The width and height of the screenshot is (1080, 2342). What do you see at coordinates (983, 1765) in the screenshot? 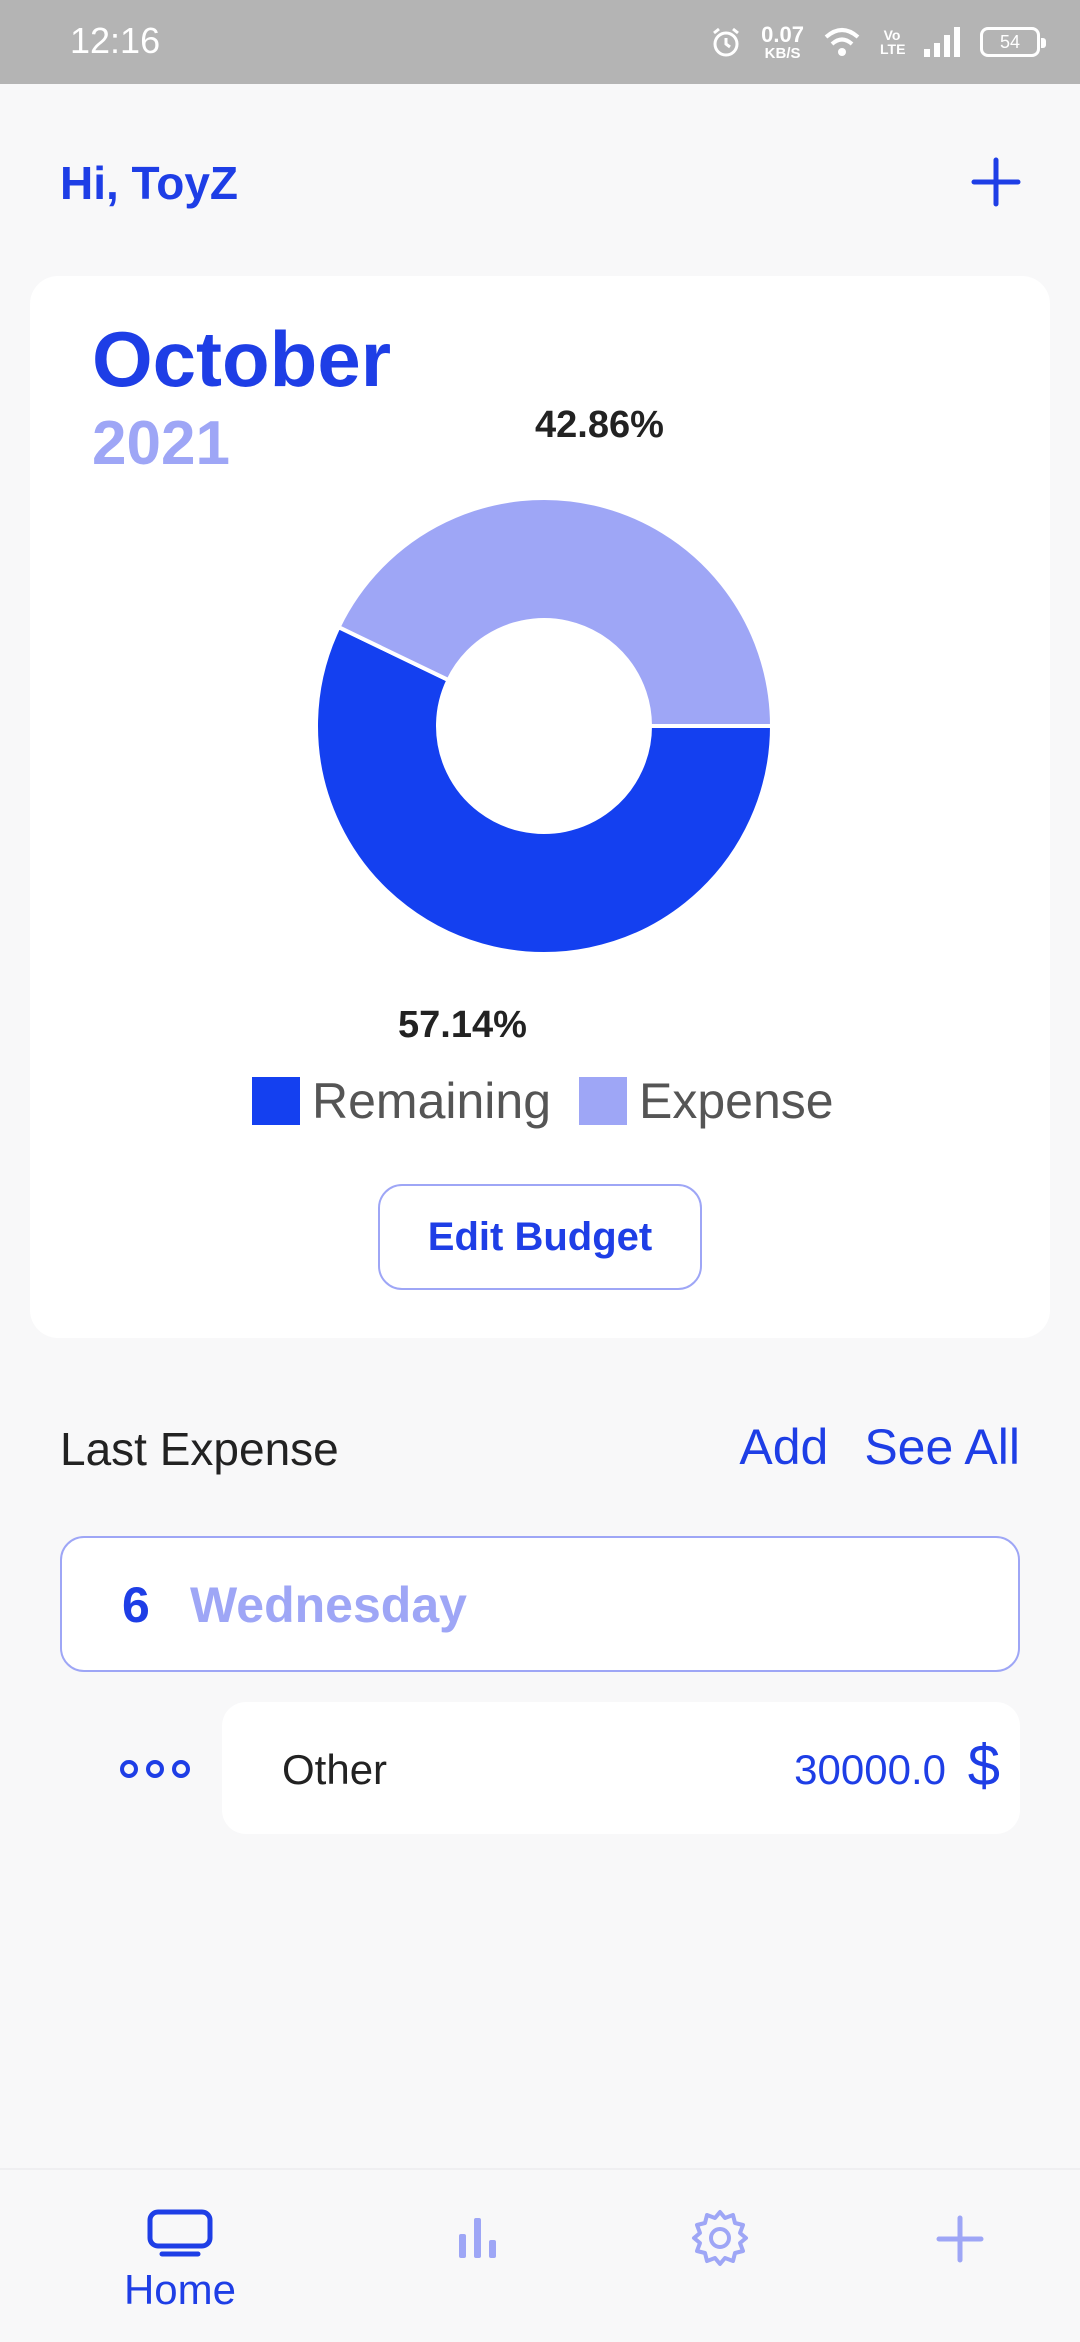
I see `currency-icon: $` at bounding box center [983, 1765].